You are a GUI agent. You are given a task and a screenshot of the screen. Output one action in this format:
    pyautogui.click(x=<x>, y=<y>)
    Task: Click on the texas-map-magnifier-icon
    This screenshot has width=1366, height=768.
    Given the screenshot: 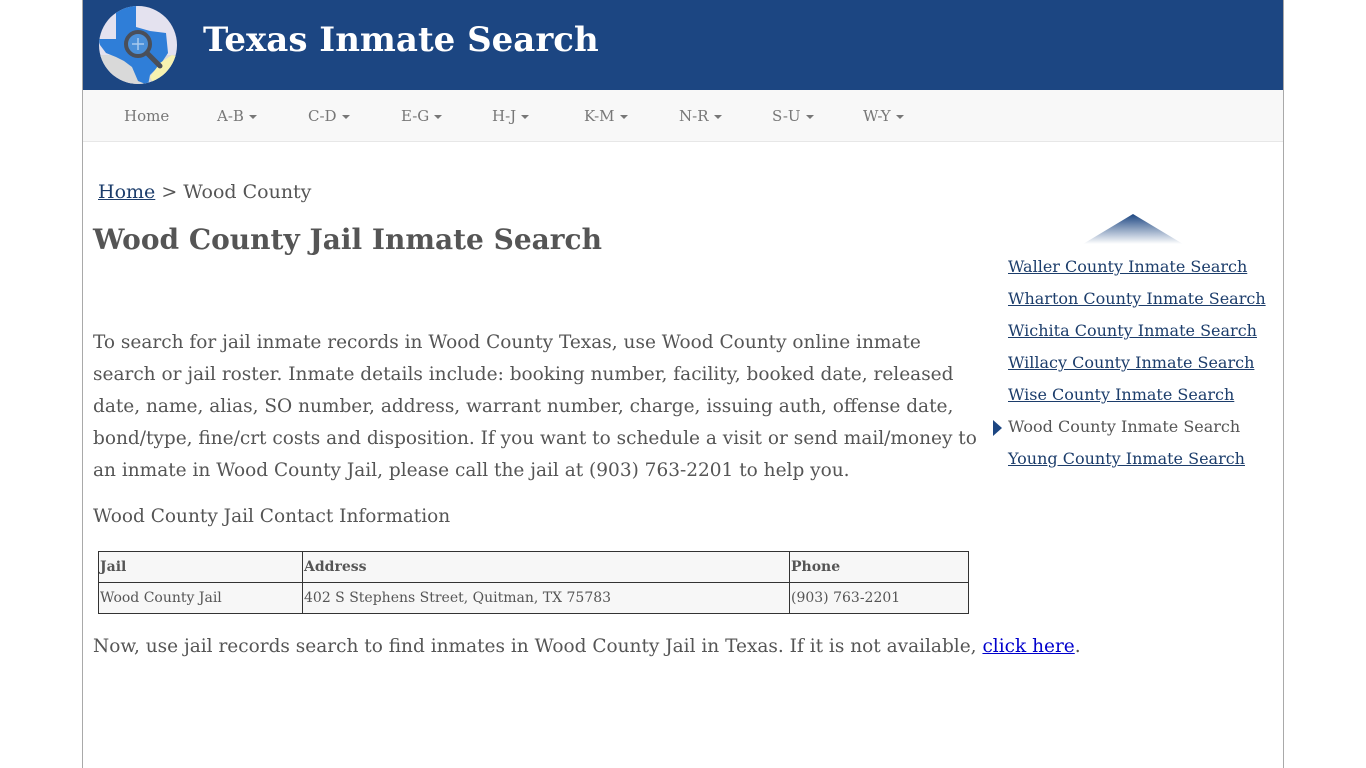 What is the action you would take?
    pyautogui.click(x=138, y=45)
    